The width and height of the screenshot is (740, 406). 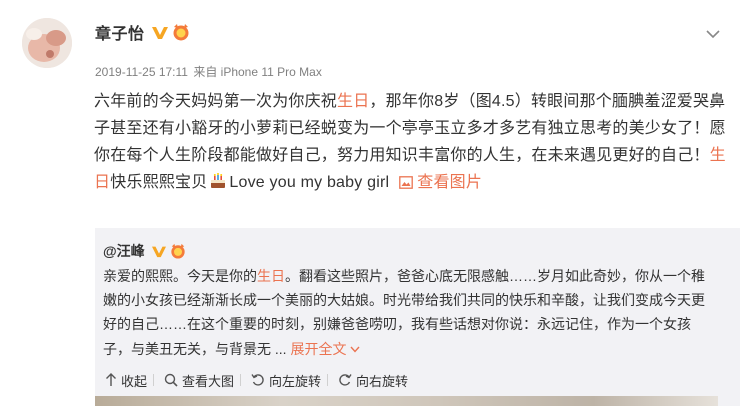 What do you see at coordinates (450, 182) in the screenshot?
I see `view-image-label: 查看图片` at bounding box center [450, 182].